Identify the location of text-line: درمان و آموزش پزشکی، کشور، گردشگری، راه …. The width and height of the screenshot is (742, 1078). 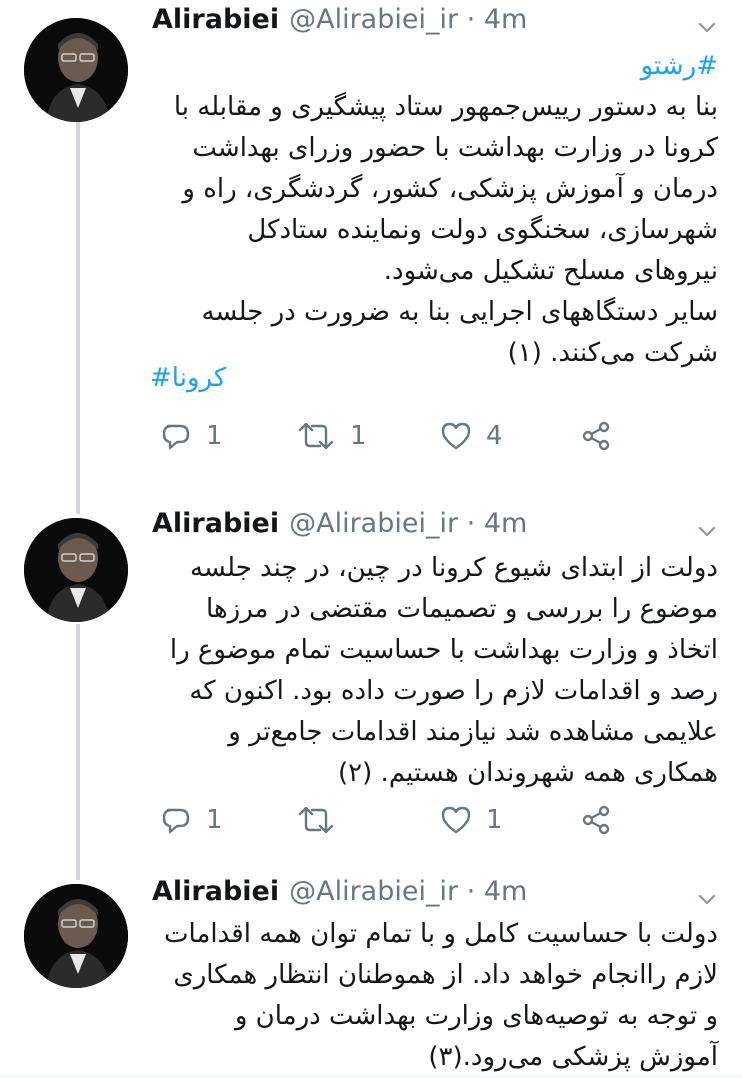
(450, 189).